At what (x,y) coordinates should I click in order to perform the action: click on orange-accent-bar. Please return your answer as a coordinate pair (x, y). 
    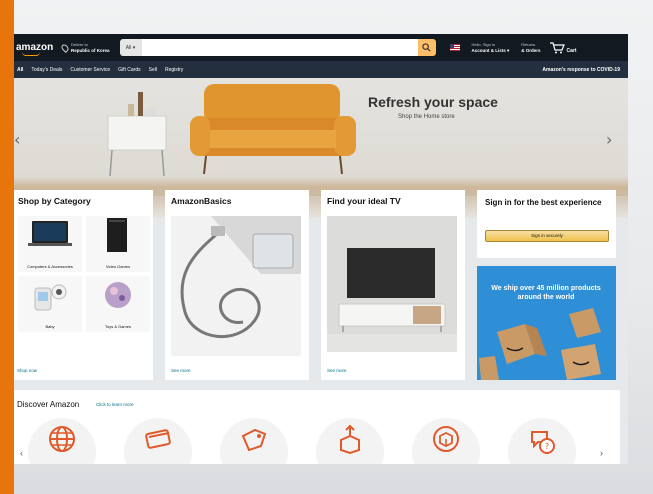
    Looking at the image, I should click on (7, 247).